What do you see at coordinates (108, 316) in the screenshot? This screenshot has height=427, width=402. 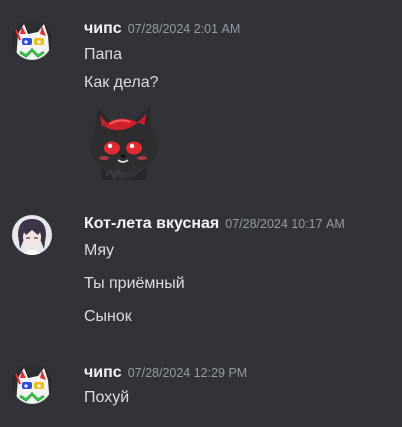 I see `message-text: Сынок` at bounding box center [108, 316].